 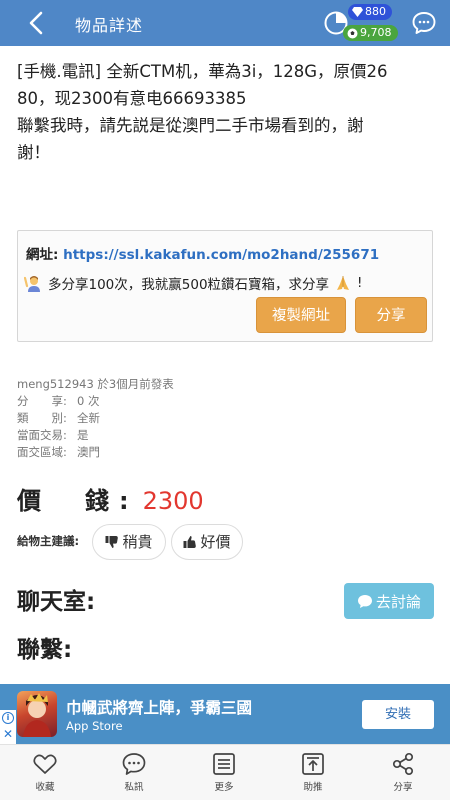 I want to click on page-title: 物品詳述, so click(x=109, y=25).